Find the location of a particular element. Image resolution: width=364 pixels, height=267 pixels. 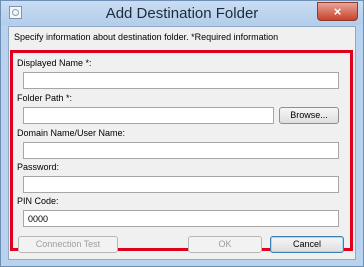

domain-user-label: Domain Name/User Name: is located at coordinates (71, 133).